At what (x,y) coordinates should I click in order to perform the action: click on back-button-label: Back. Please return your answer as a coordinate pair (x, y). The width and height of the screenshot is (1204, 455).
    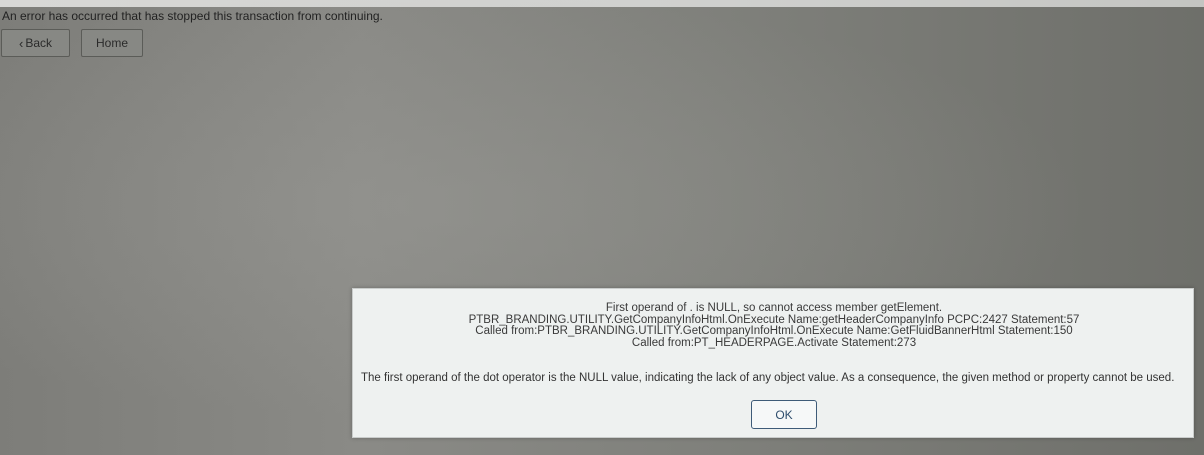
    Looking at the image, I should click on (39, 43).